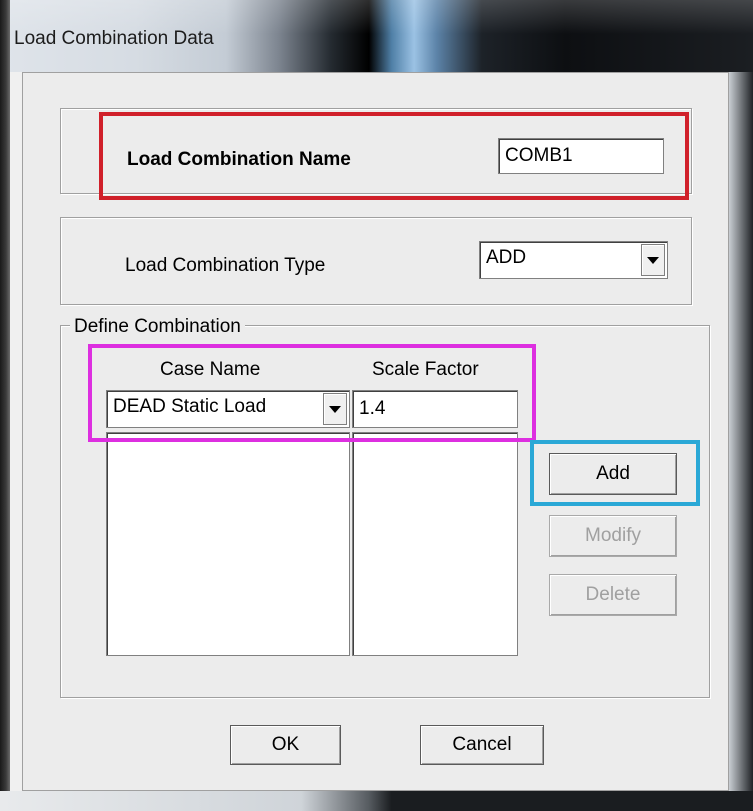  What do you see at coordinates (376, 36) in the screenshot?
I see `title-bar: Load Combination Data` at bounding box center [376, 36].